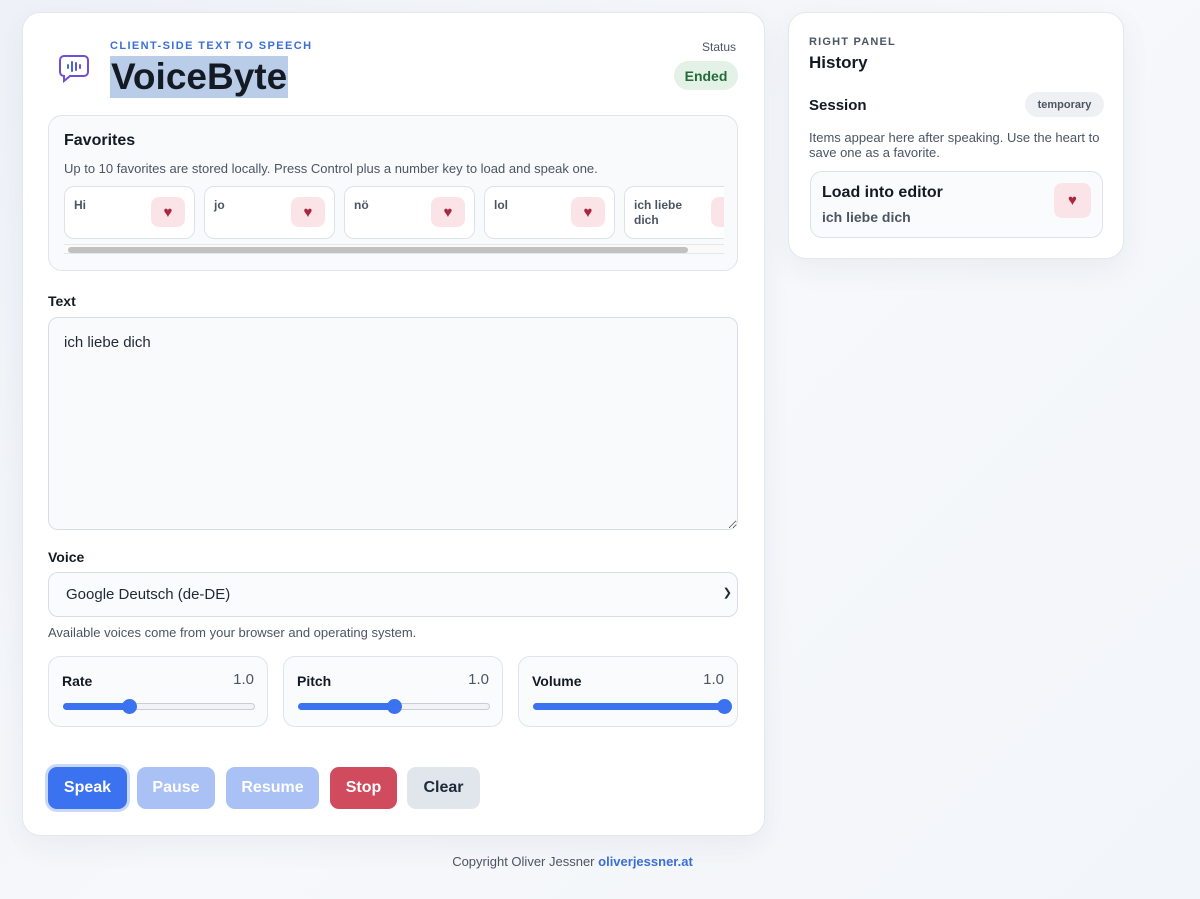 The width and height of the screenshot is (1200, 899). Describe the element at coordinates (96, 706) in the screenshot. I see `rate-slider-fill` at that location.